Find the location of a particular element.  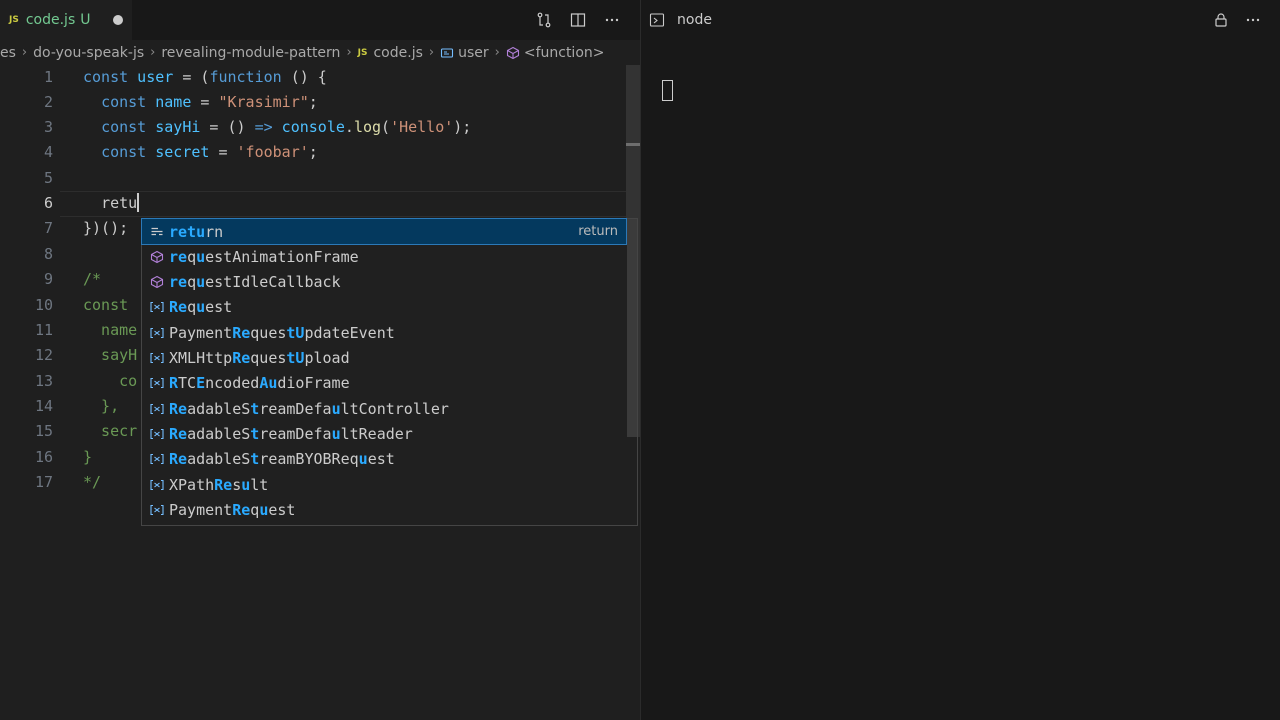

label-text: estIdleCallback is located at coordinates (273, 282).